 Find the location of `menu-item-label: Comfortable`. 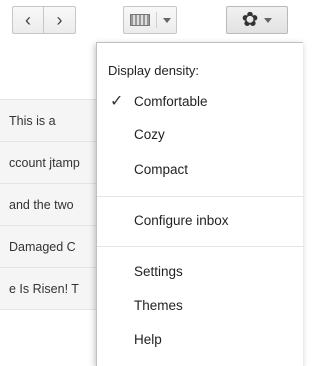

menu-item-label: Comfortable is located at coordinates (171, 101).